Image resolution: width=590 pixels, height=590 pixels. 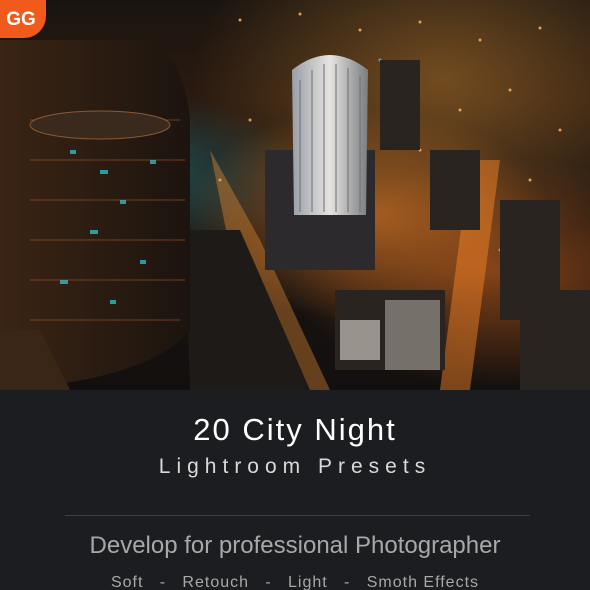 What do you see at coordinates (423, 582) in the screenshot?
I see `effect-item: Smoth Effects` at bounding box center [423, 582].